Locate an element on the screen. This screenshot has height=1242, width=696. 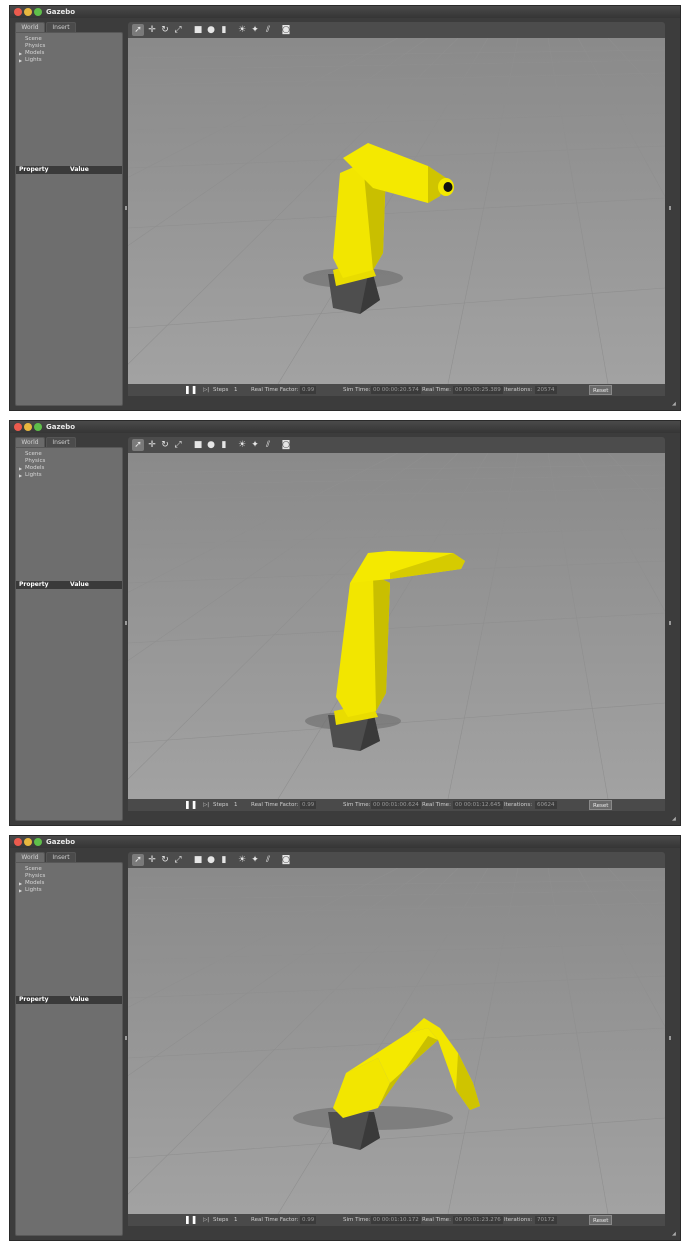
toolbar: ➚ ✛ ↻ ⤢ ■ ● ▮ ☀ ✦ ⫽ ◙ is located at coordinates (396, 445).